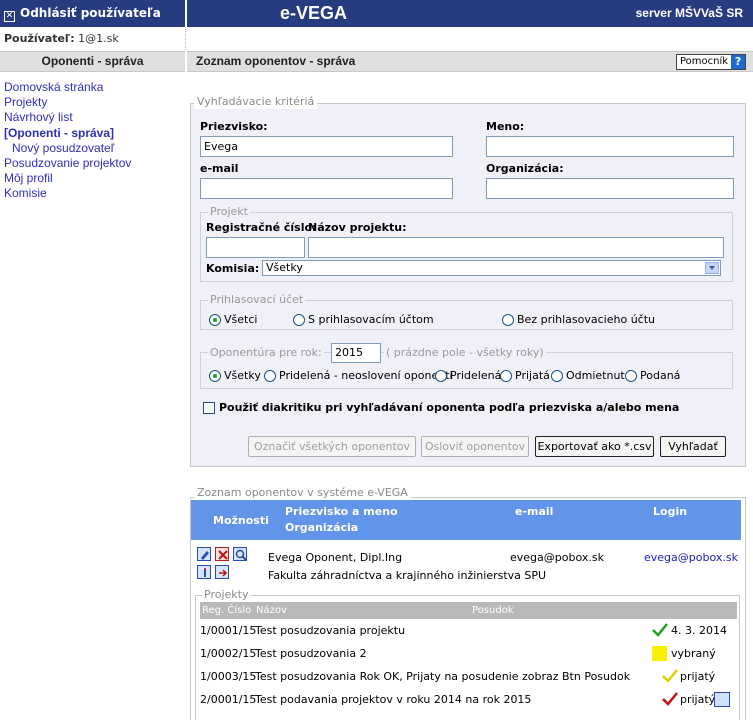 Image resolution: width=753 pixels, height=720 pixels. Describe the element at coordinates (222, 554) in the screenshot. I see `delete-icon` at that location.